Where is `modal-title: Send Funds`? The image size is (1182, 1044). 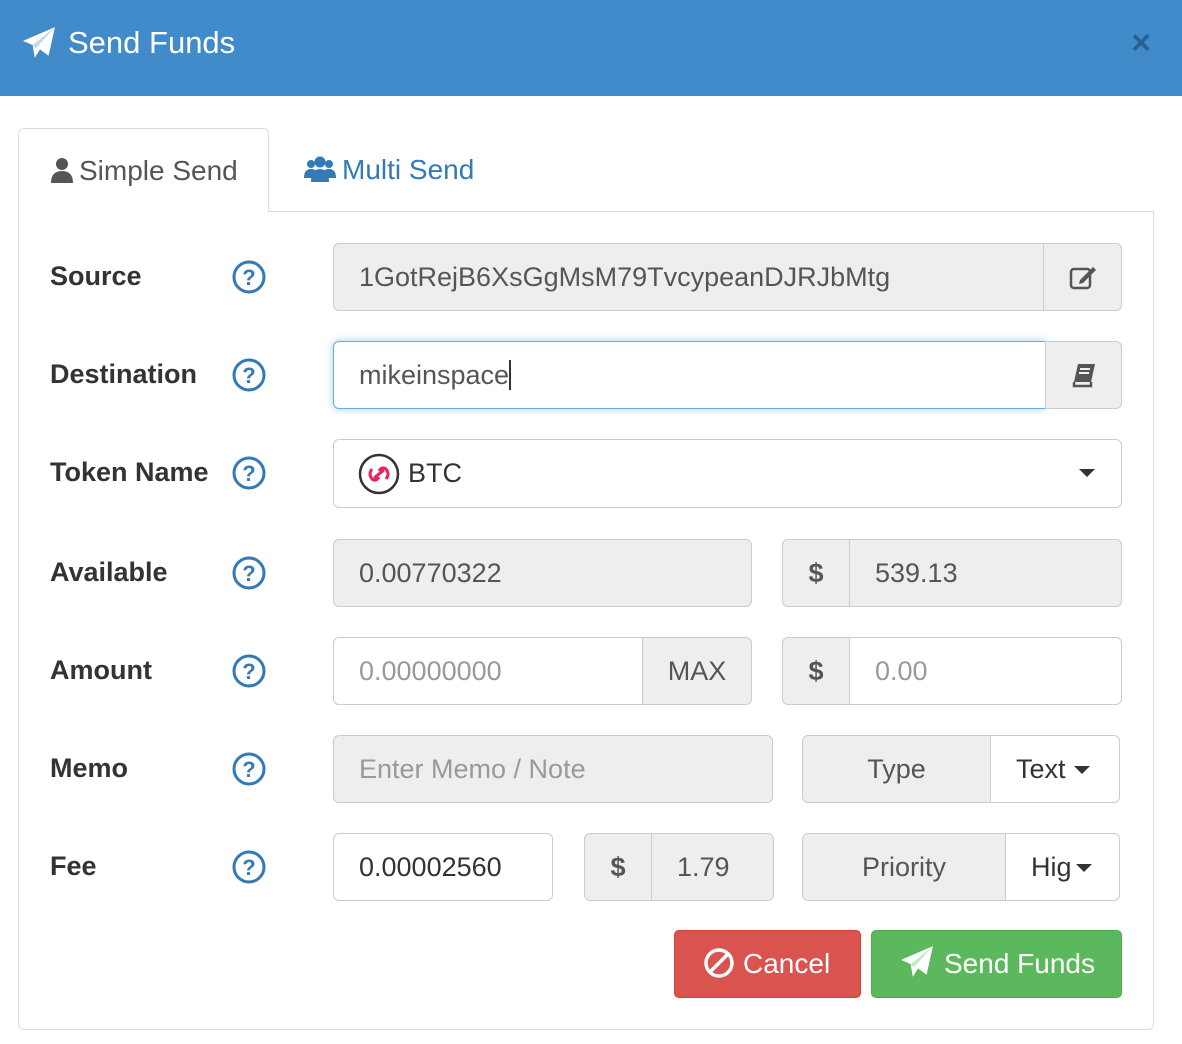 modal-title: Send Funds is located at coordinates (152, 42).